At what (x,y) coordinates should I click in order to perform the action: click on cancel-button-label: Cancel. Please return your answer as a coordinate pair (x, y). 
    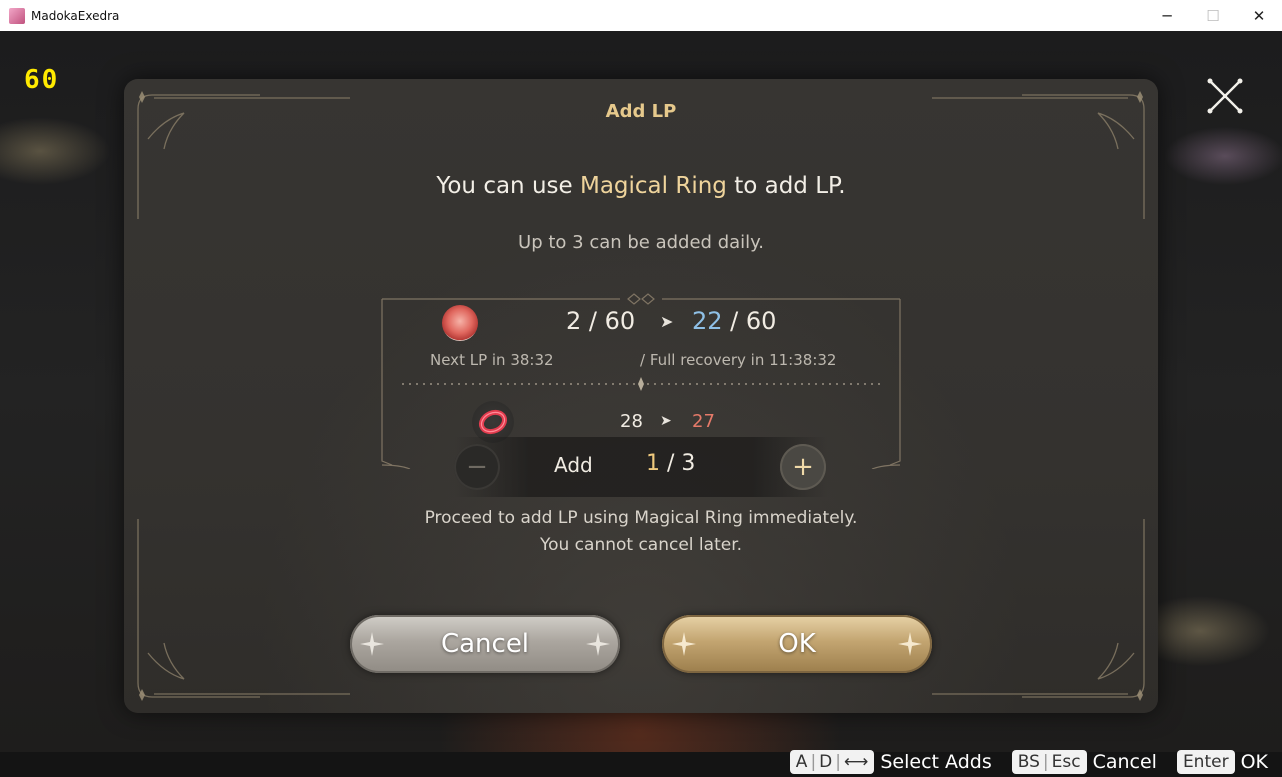
    Looking at the image, I should click on (485, 644).